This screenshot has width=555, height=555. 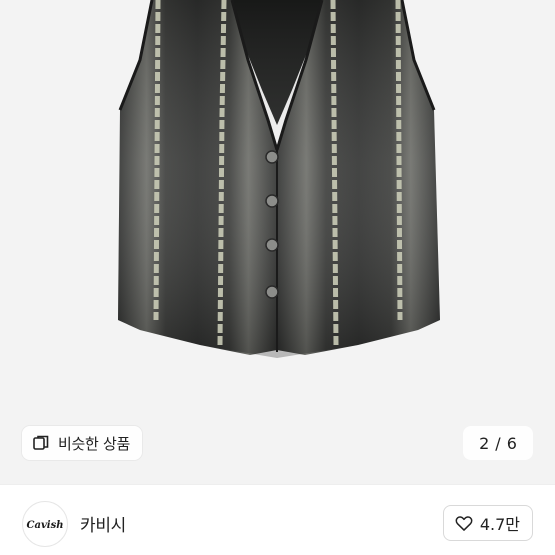 What do you see at coordinates (499, 524) in the screenshot?
I see `like-count: 4.7만` at bounding box center [499, 524].